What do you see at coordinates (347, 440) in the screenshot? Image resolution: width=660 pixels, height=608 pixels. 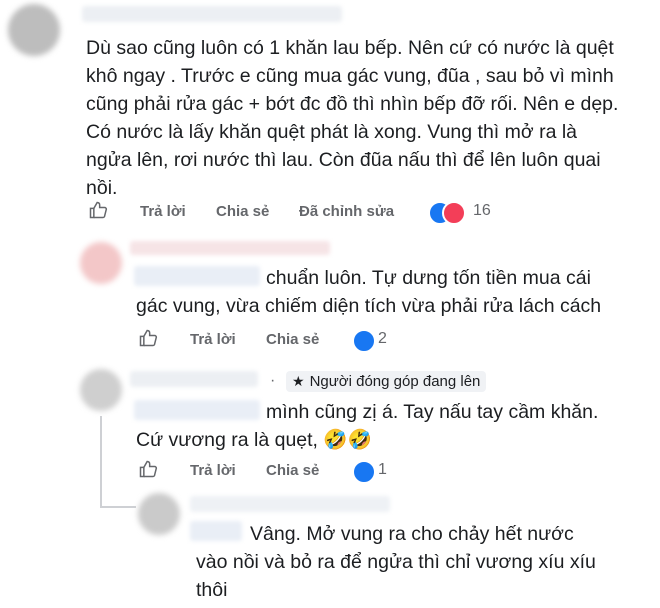 I see `laughing-emoji: 🤣🤣` at bounding box center [347, 440].